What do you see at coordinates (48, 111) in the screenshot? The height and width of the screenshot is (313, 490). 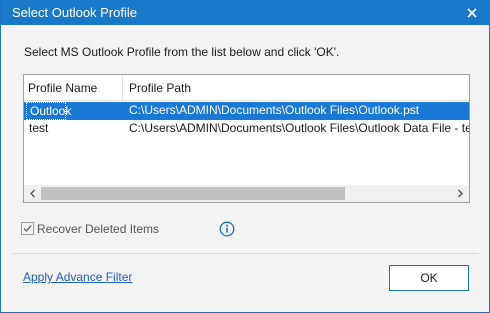 I see `profile-name-cell: Outlook` at bounding box center [48, 111].